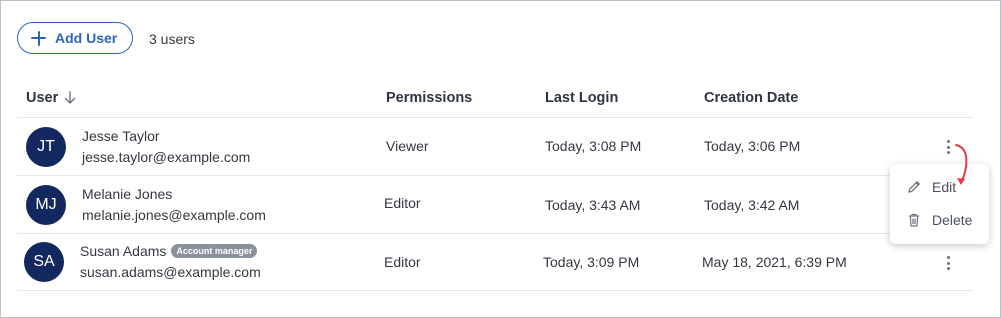 This screenshot has height=318, width=1001. What do you see at coordinates (172, 39) in the screenshot?
I see `user-count: 3 users` at bounding box center [172, 39].